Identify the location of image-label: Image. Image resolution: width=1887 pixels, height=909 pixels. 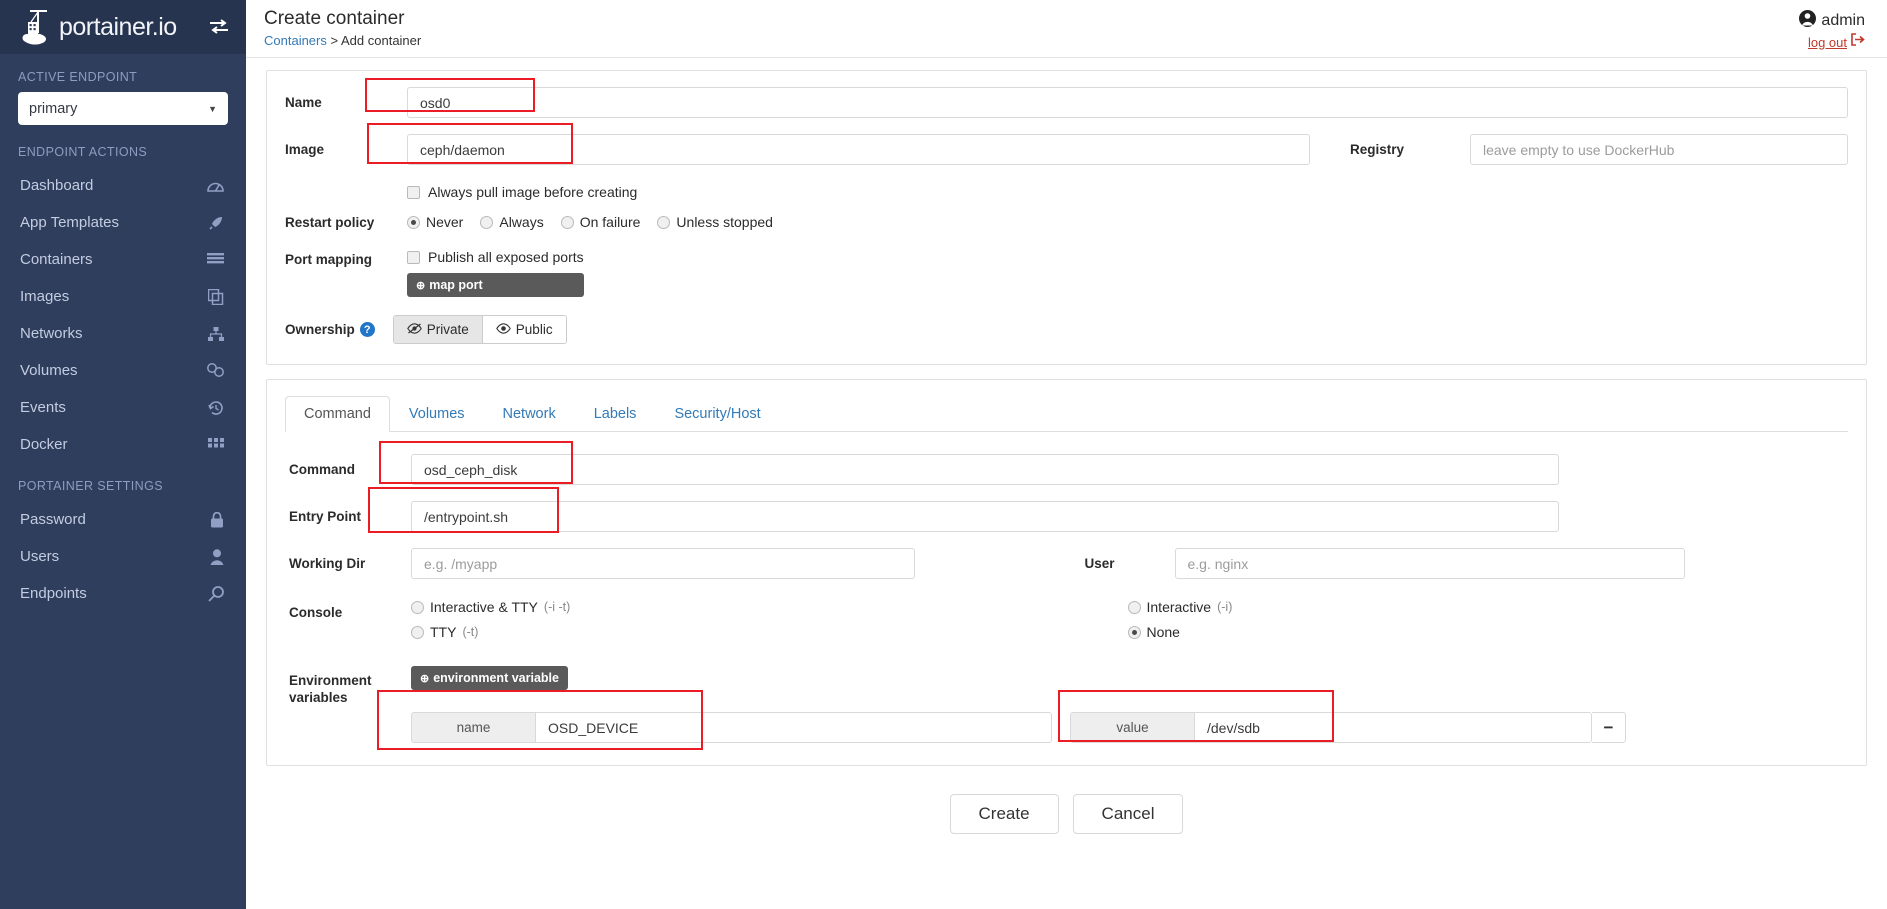
(305, 149).